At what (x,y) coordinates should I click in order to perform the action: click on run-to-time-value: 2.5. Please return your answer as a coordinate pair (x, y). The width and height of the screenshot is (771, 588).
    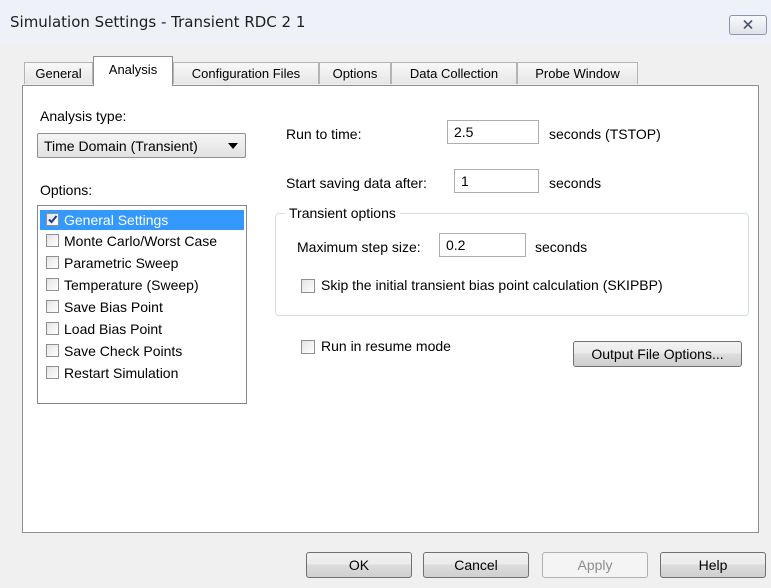
    Looking at the image, I should click on (464, 132).